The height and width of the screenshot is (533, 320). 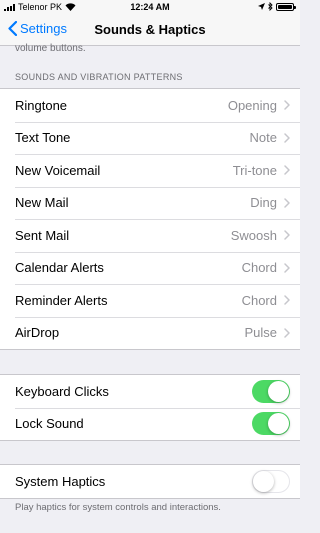 I want to click on pattern-row-airdrop: AirDrop Pulse, so click(x=150, y=333).